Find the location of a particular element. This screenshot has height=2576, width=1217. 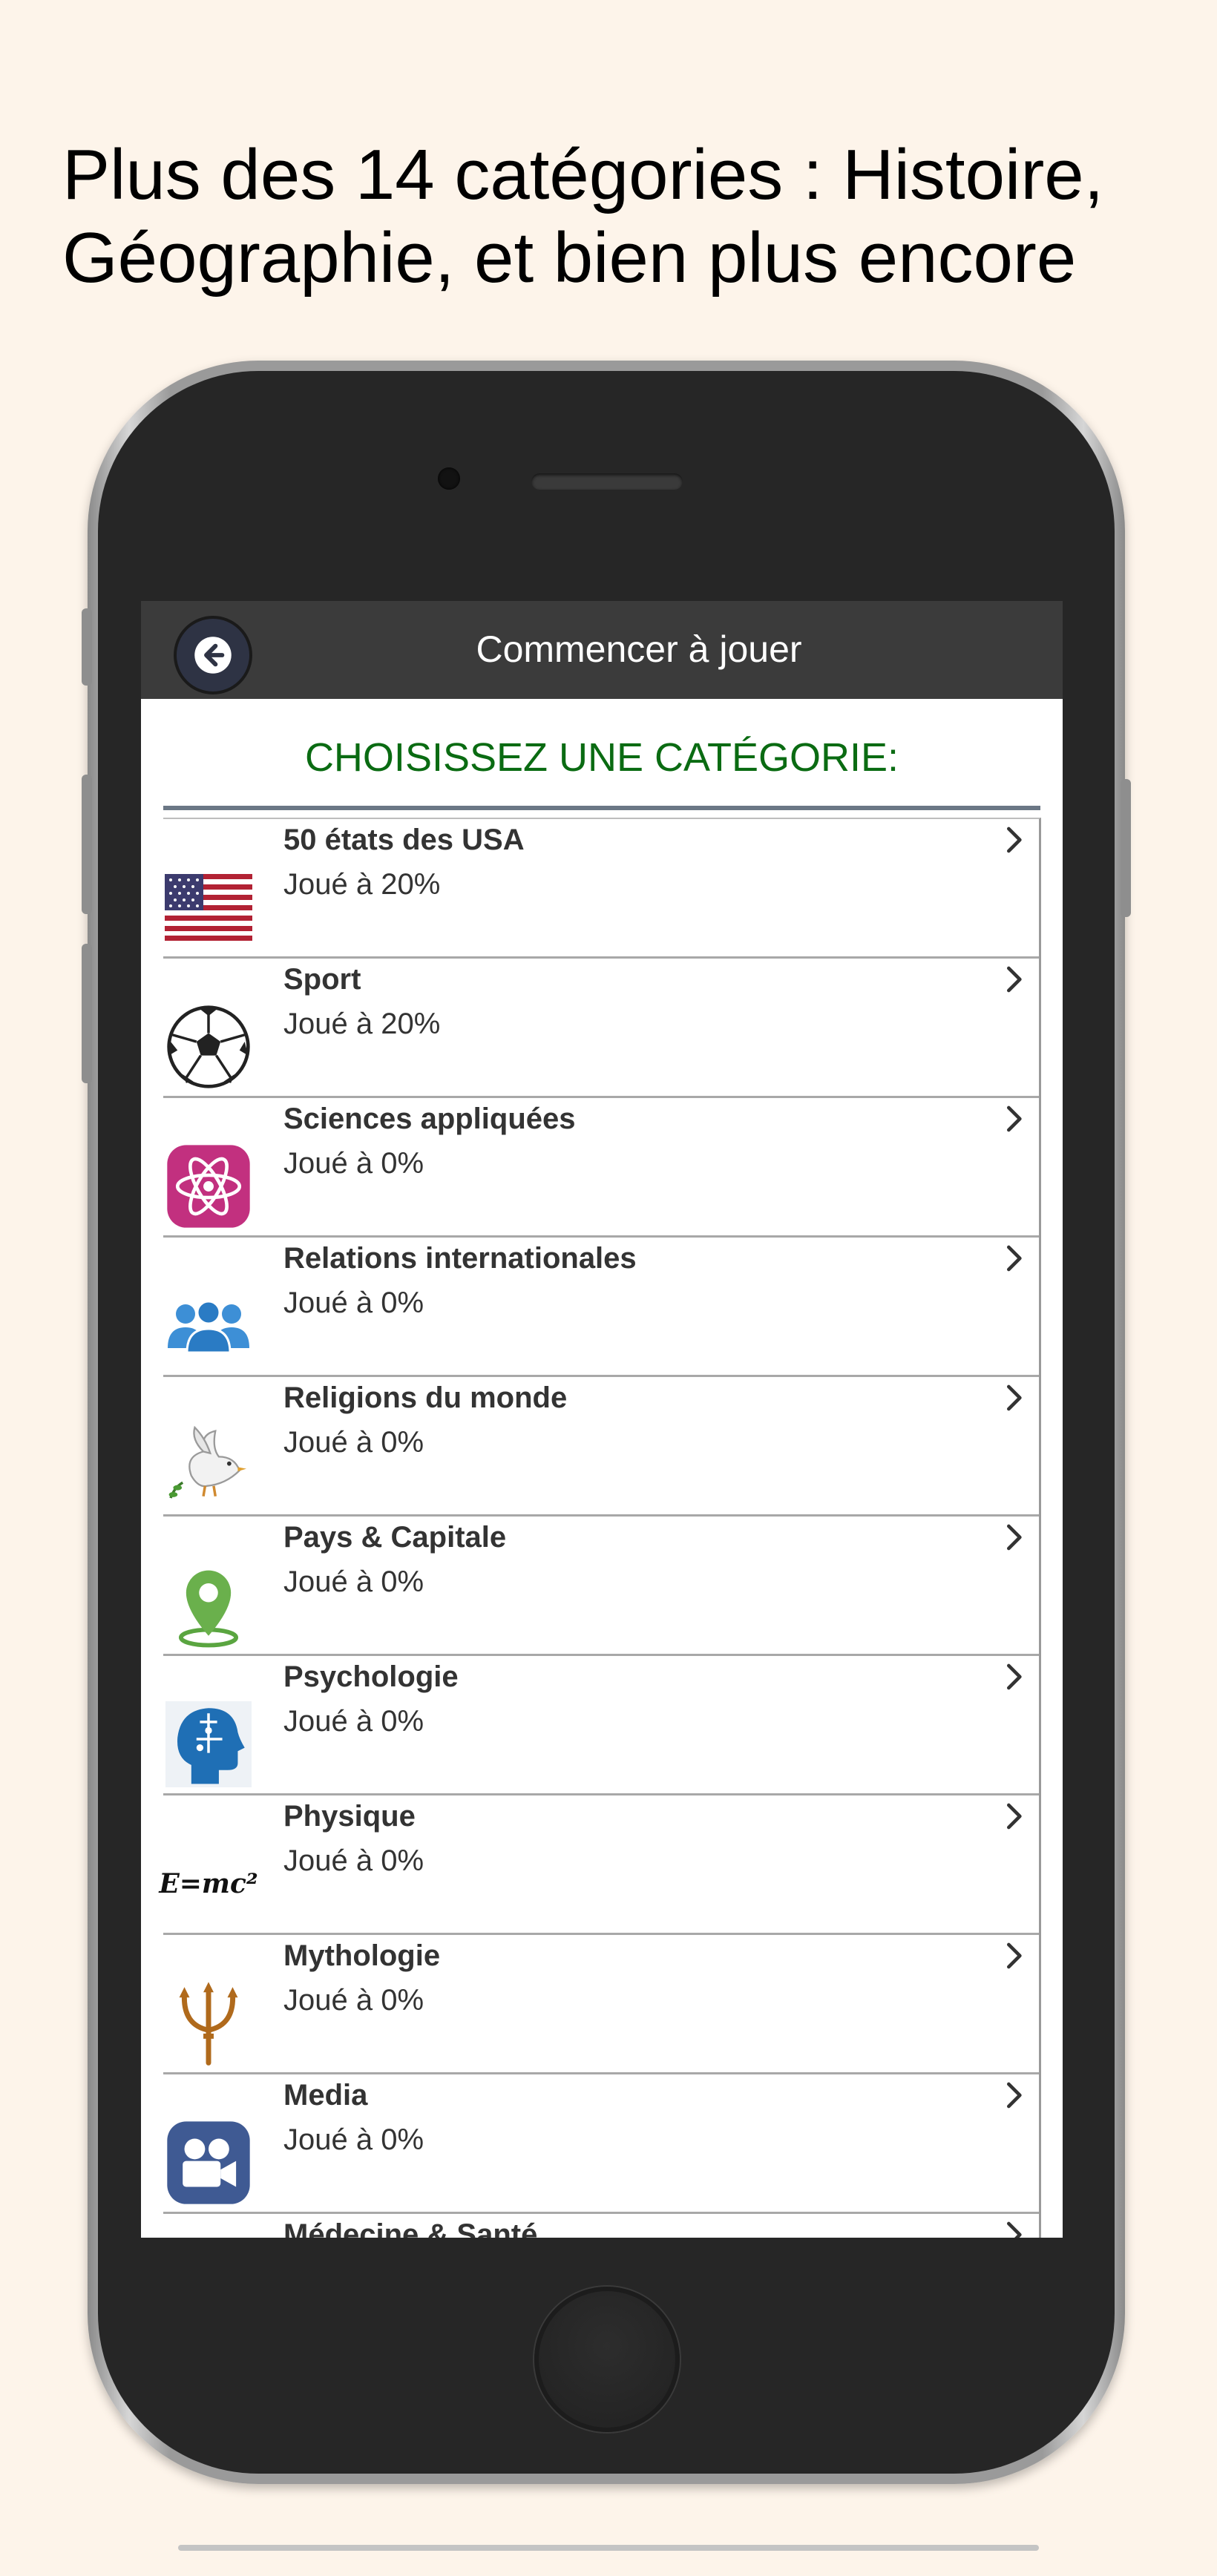

category-name: Mythologie is located at coordinates (362, 1955).